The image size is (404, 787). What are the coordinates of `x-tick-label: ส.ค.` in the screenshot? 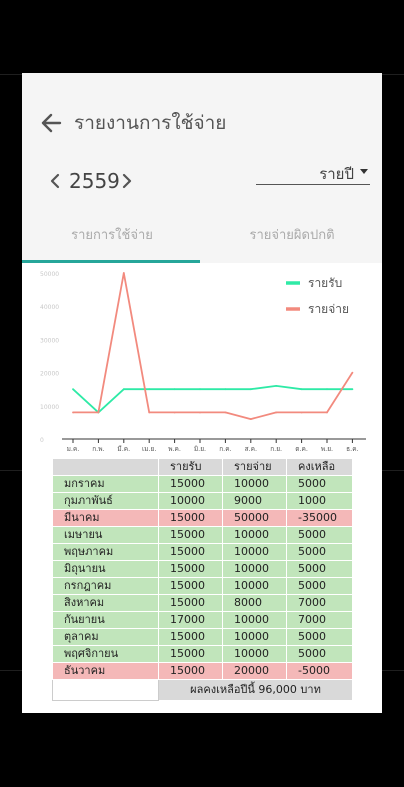 It's located at (251, 449).